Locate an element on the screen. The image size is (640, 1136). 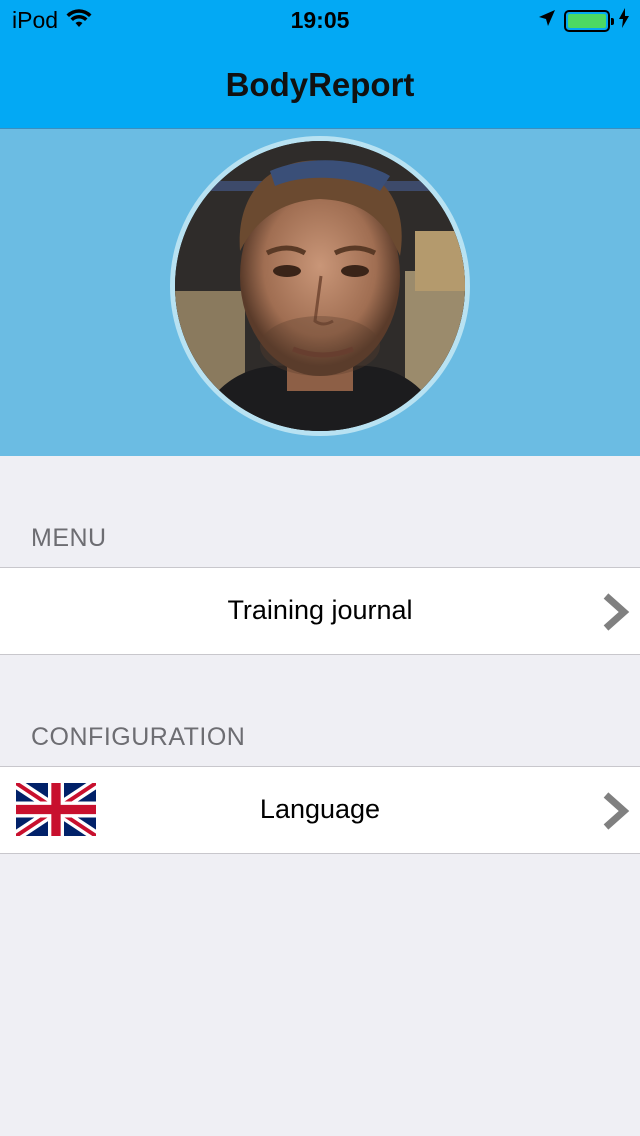
section-header-configuration: CONFIGURATION is located at coordinates (138, 737).